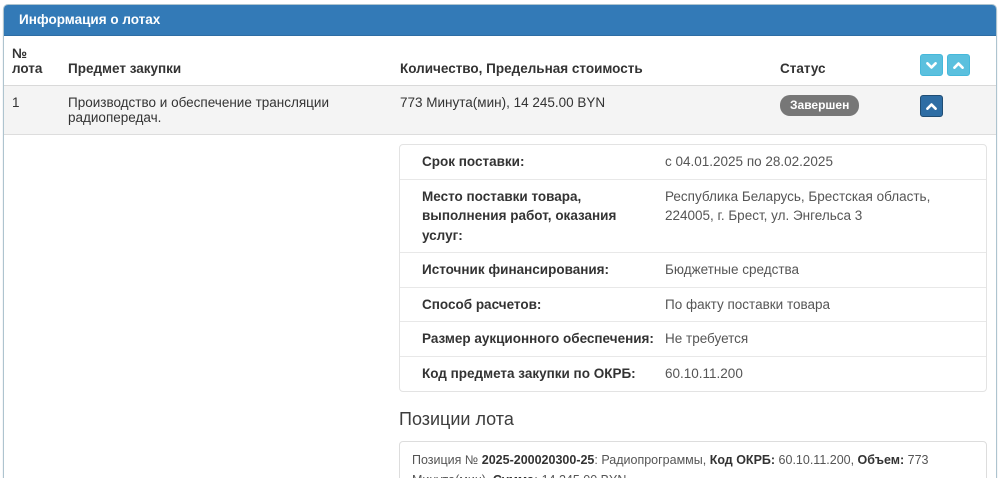 The width and height of the screenshot is (1000, 478). What do you see at coordinates (582, 61) in the screenshot?
I see `column-header-quantity: Количество, Предельная стоимость` at bounding box center [582, 61].